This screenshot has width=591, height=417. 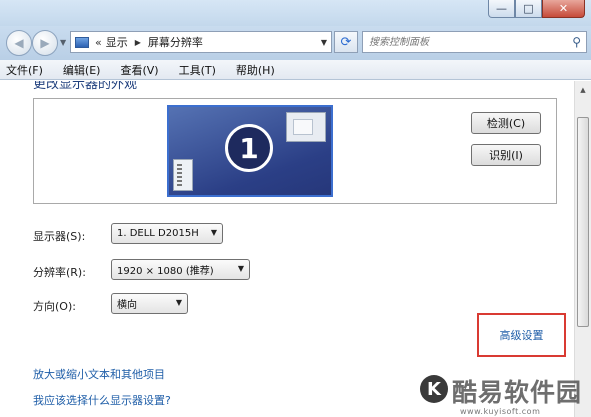 What do you see at coordinates (249, 148) in the screenshot?
I see `monitor-number: 1` at bounding box center [249, 148].